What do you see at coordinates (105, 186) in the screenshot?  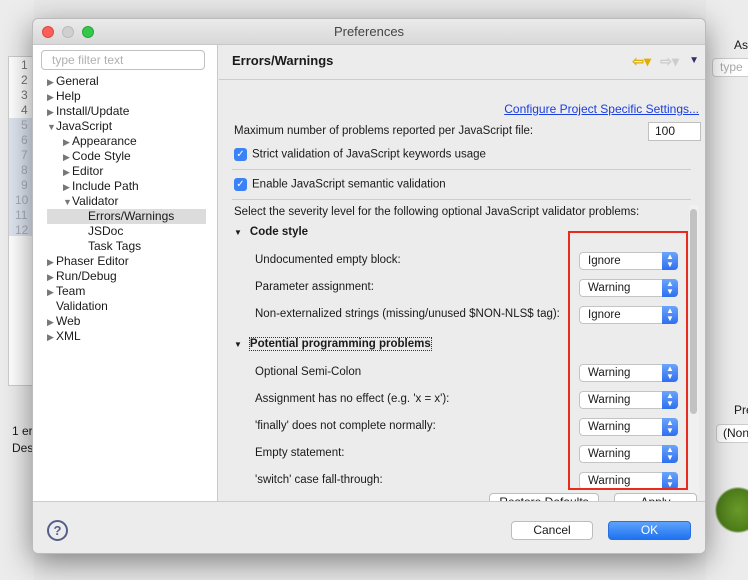 I see `tree-item-label: Include Path` at bounding box center [105, 186].